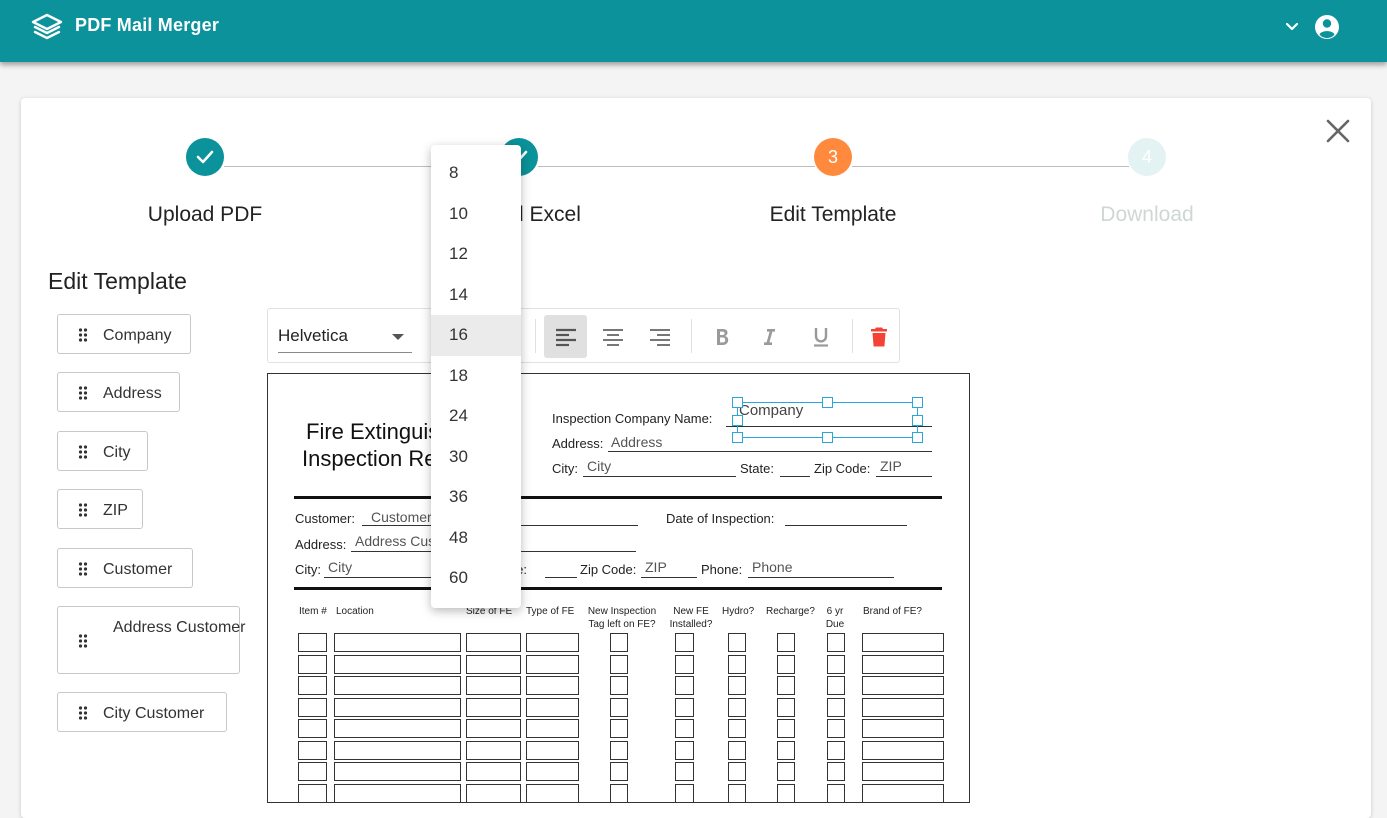  Describe the element at coordinates (476, 376) in the screenshot. I see `font-size-option: 18` at that location.